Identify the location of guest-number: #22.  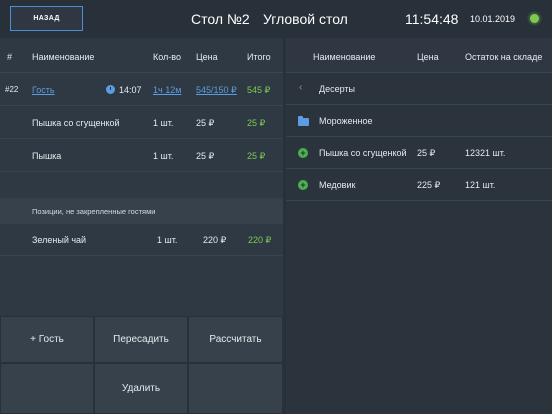
(12, 89).